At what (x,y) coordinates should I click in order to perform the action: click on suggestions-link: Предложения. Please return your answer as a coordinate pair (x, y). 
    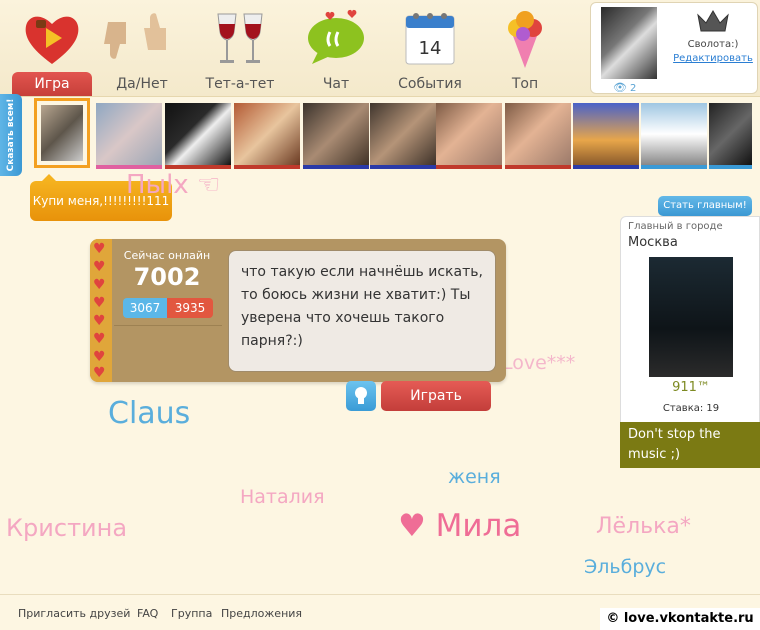
    Looking at the image, I should click on (261, 613).